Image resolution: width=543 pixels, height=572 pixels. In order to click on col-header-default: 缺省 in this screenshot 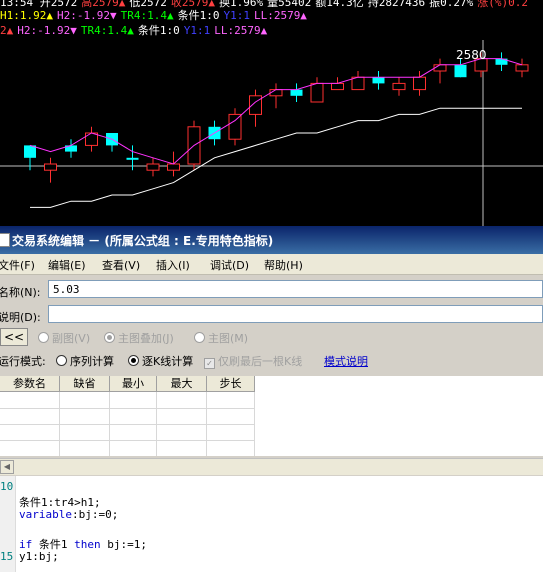, I will do `click(85, 384)`.